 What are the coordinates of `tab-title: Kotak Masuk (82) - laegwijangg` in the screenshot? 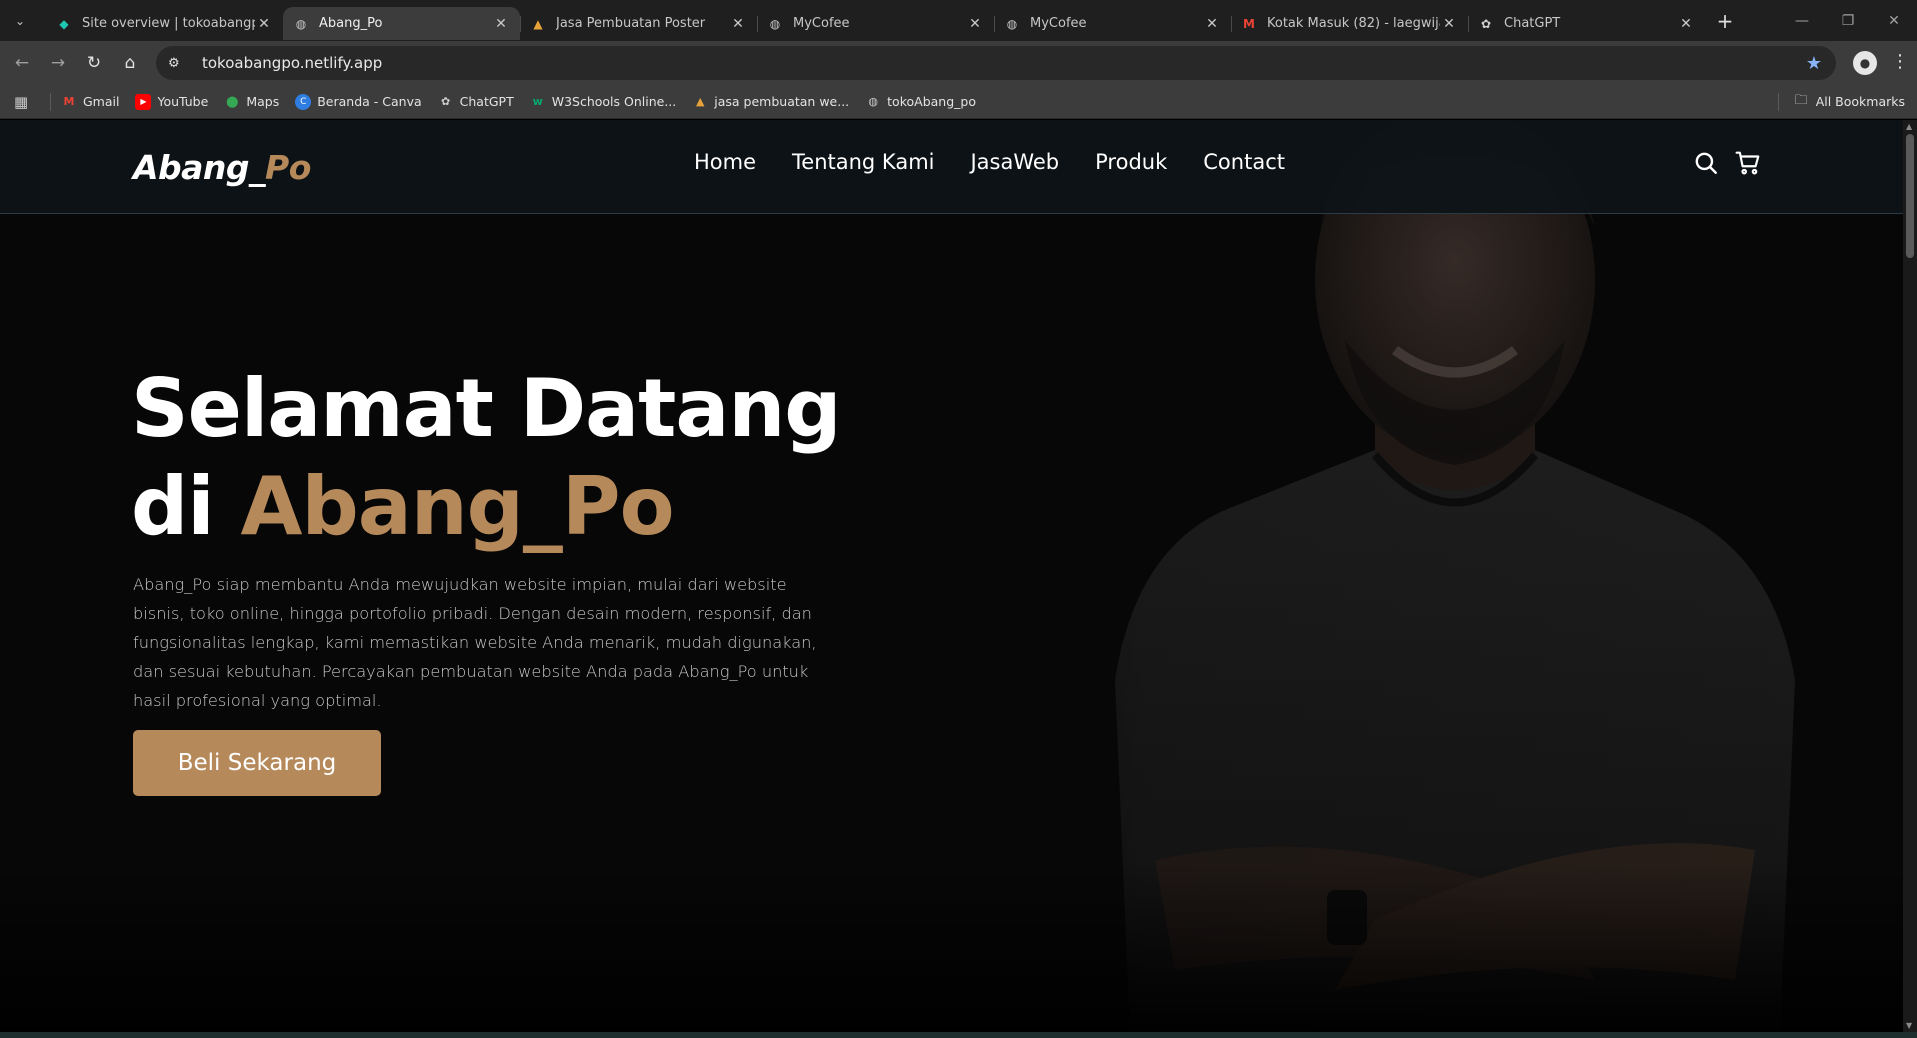 It's located at (1353, 23).